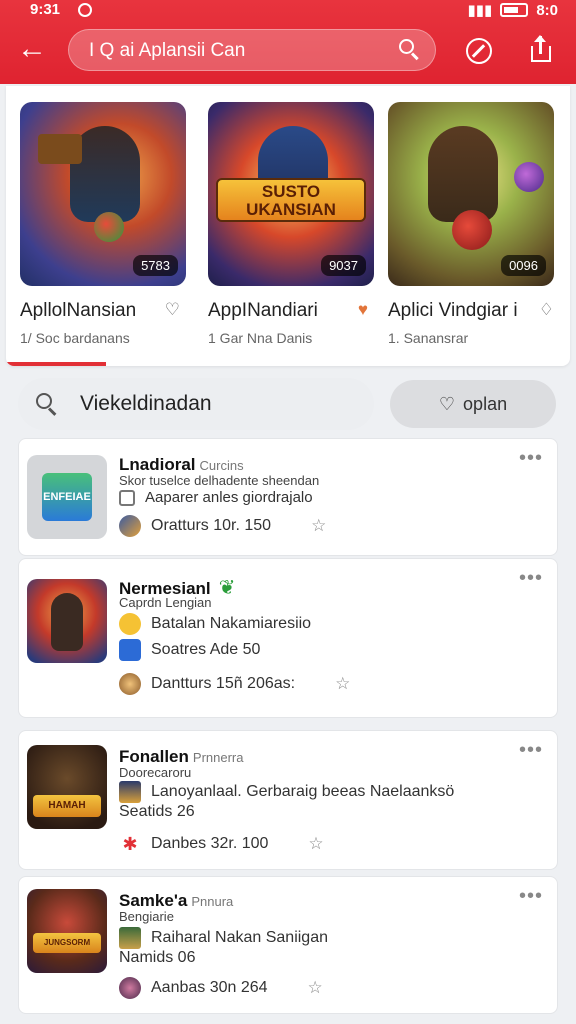 The height and width of the screenshot is (1024, 576). Describe the element at coordinates (146, 916) in the screenshot. I see `card-subtitle: Bengiarie` at that location.